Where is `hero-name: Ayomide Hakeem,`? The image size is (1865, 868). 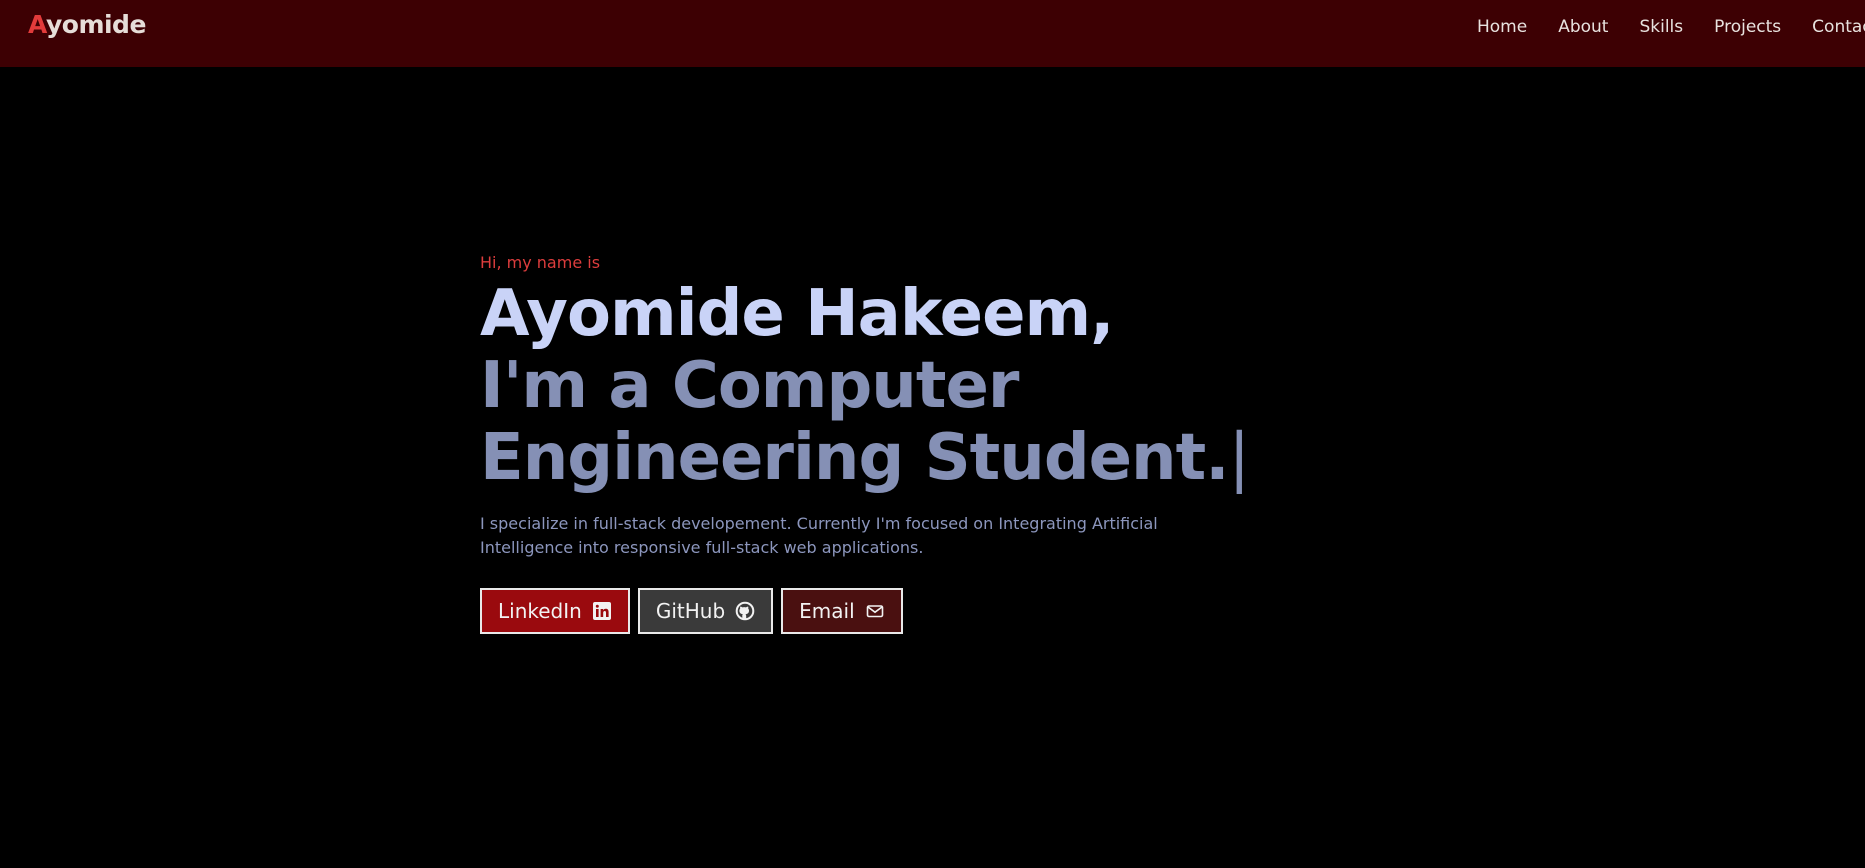 hero-name: Ayomide Hakeem, is located at coordinates (797, 314).